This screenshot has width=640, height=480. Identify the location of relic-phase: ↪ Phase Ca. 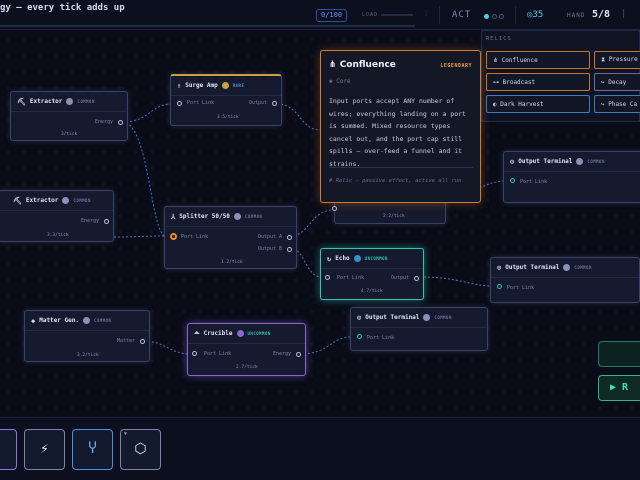
(617, 104).